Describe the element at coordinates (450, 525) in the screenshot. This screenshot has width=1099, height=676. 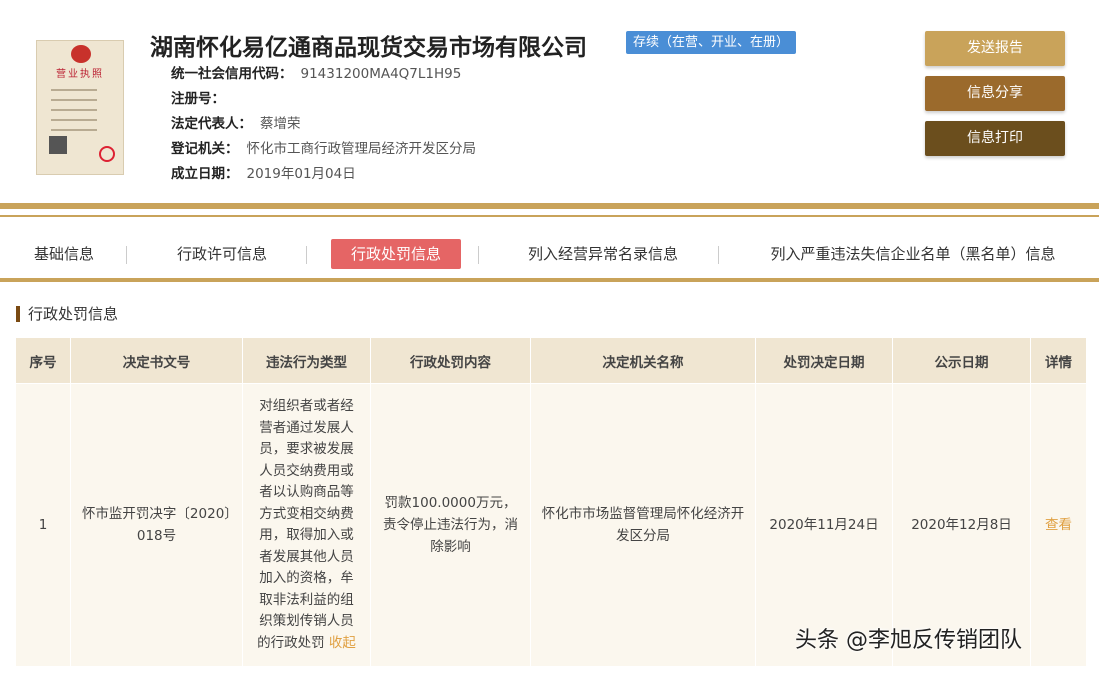
I see `penalty-content: 罚款100.0000万元，责令停止违法行为，消除影响` at that location.